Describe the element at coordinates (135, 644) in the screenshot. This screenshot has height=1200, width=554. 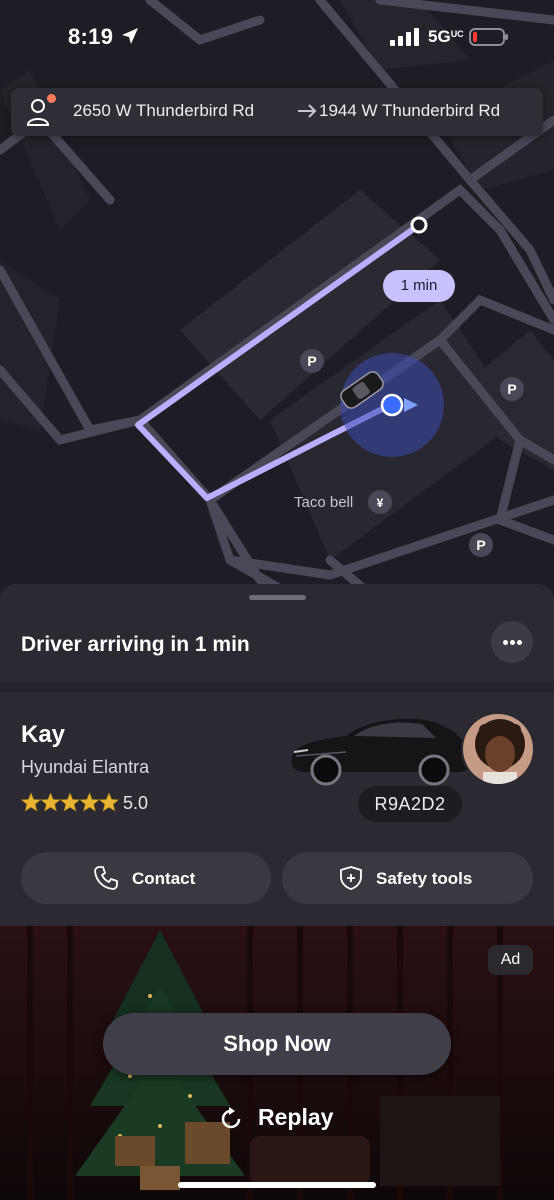
I see `sheet-title: Driver arriving in 1 min` at that location.